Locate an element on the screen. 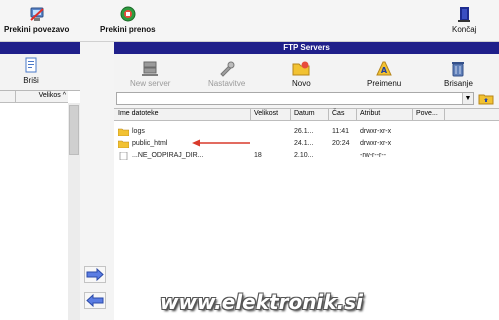 This screenshot has height=320, width=499. arrow-right-icon is located at coordinates (95, 274).